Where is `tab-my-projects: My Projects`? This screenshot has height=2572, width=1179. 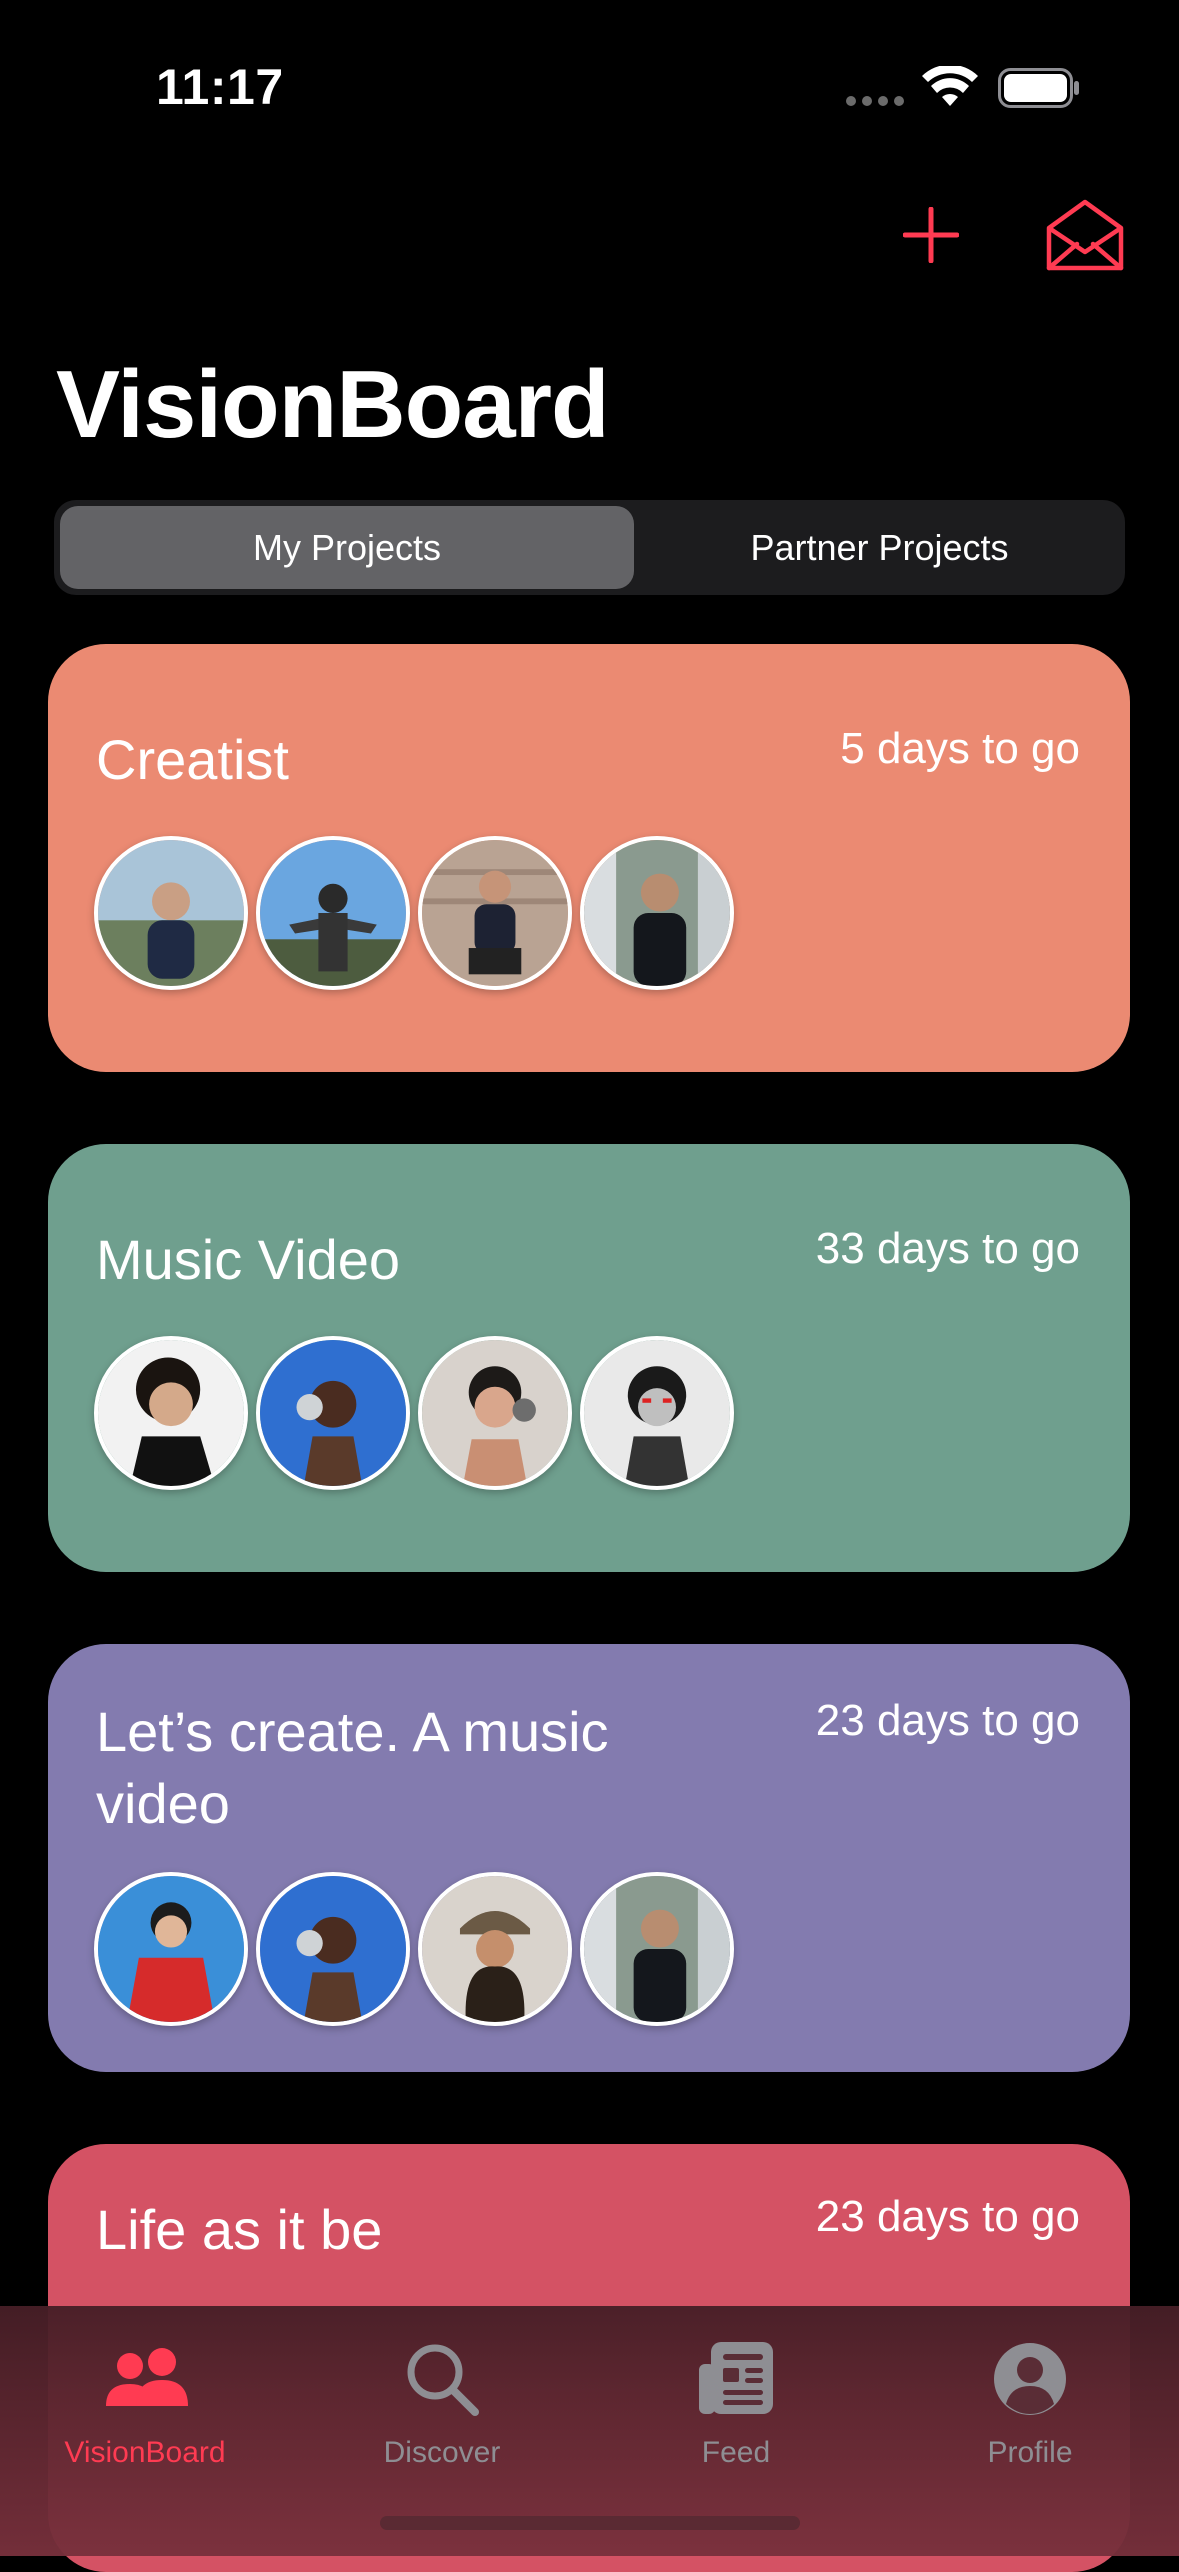
tab-my-projects: My Projects is located at coordinates (347, 547).